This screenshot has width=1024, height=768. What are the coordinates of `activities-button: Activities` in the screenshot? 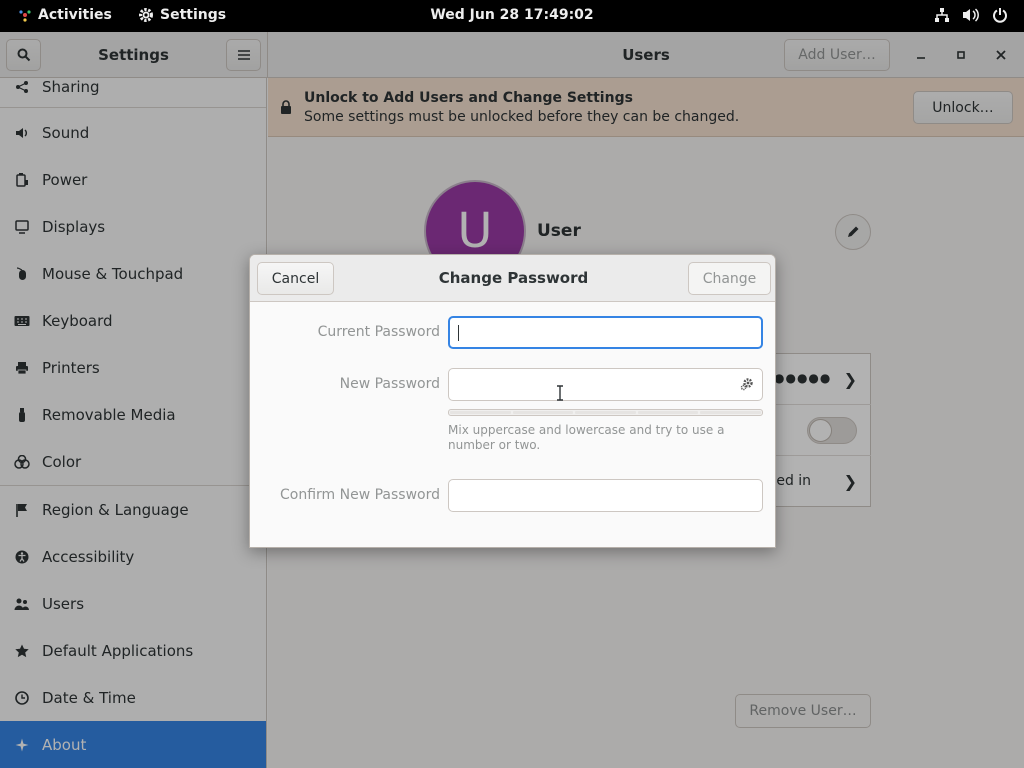 It's located at (65, 15).